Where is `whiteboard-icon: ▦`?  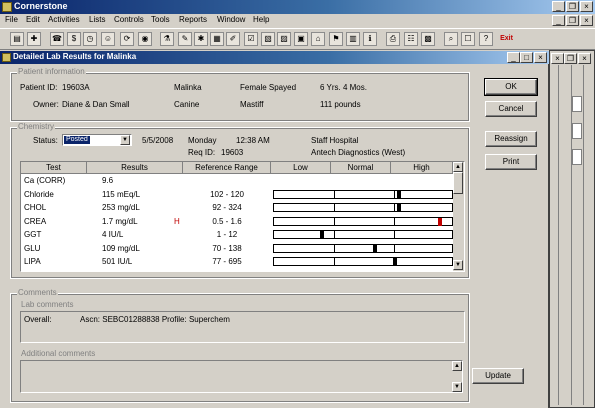
whiteboard-icon: ▦ is located at coordinates (217, 39).